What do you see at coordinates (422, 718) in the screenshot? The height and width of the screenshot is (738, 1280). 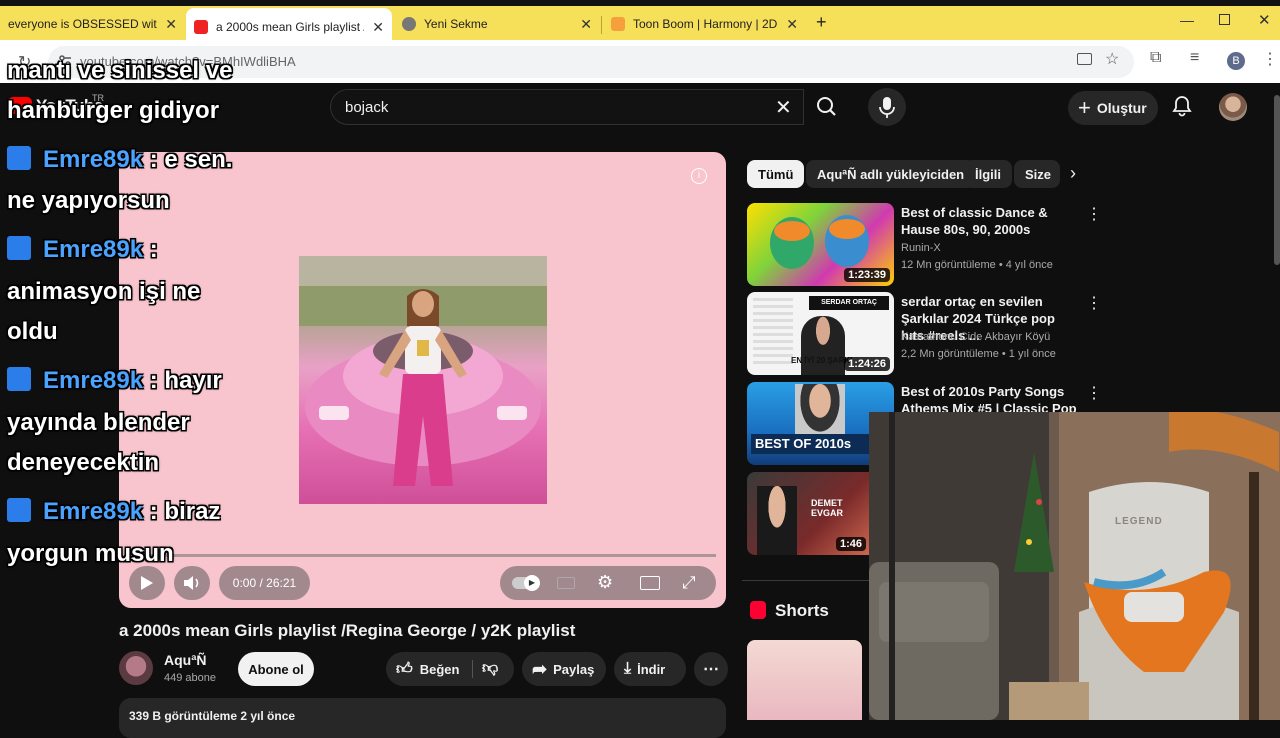 I see `description-box: 339 B görüntüleme 2 yıl önce` at bounding box center [422, 718].